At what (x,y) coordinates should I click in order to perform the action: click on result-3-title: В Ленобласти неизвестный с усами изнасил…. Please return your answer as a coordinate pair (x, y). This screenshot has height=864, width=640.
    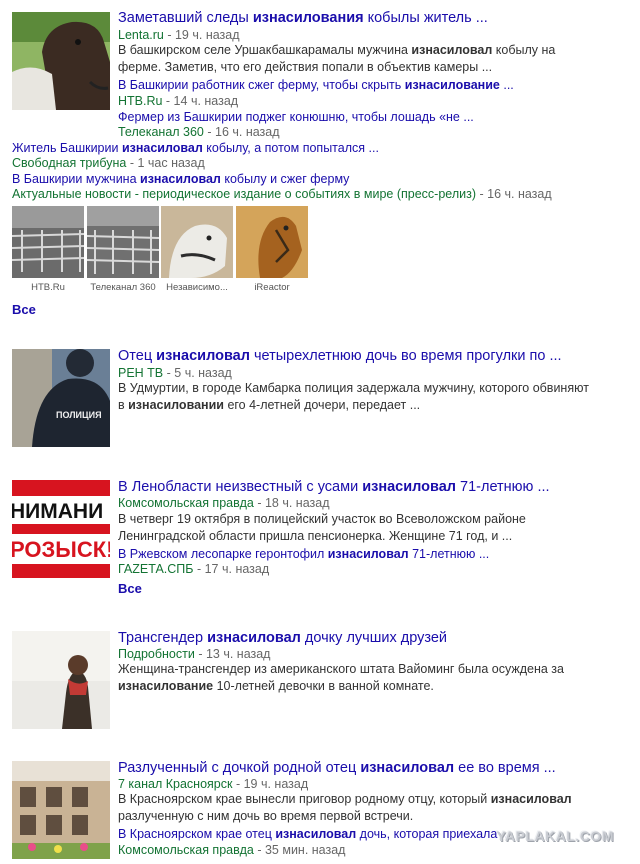
    Looking at the image, I should click on (334, 487).